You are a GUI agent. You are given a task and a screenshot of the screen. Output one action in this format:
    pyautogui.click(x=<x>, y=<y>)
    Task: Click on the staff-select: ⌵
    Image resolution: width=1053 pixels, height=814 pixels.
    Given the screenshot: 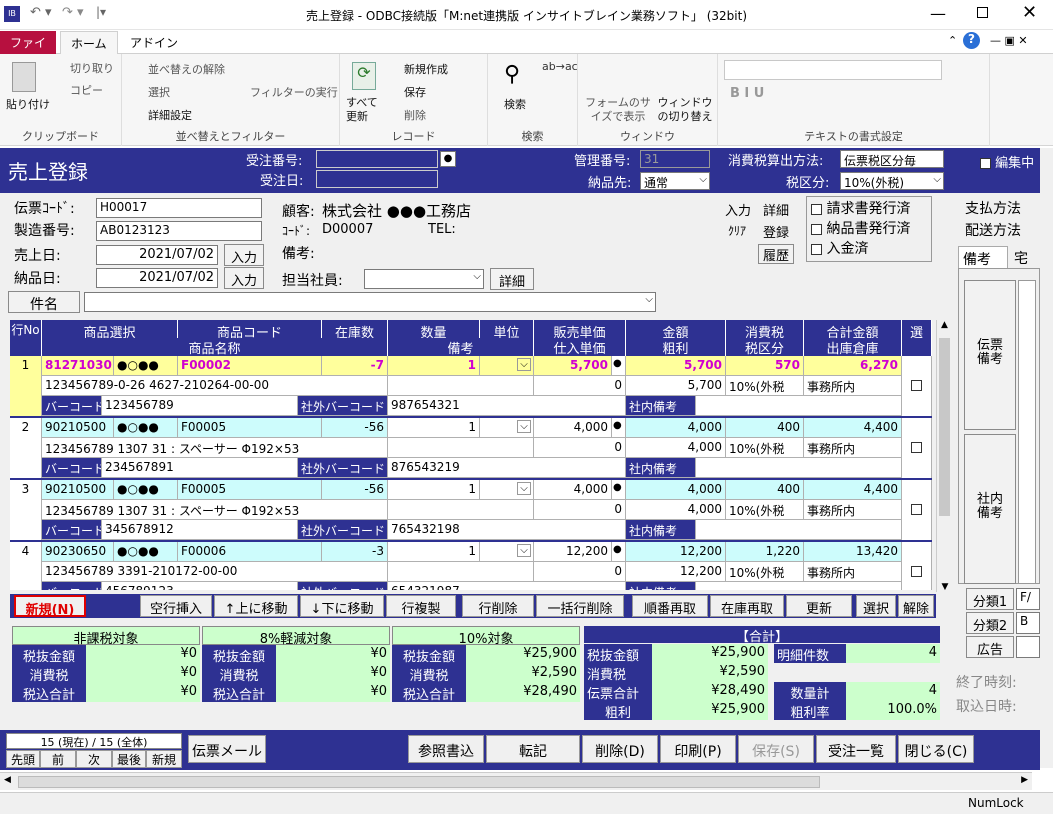 What is the action you would take?
    pyautogui.click(x=424, y=279)
    